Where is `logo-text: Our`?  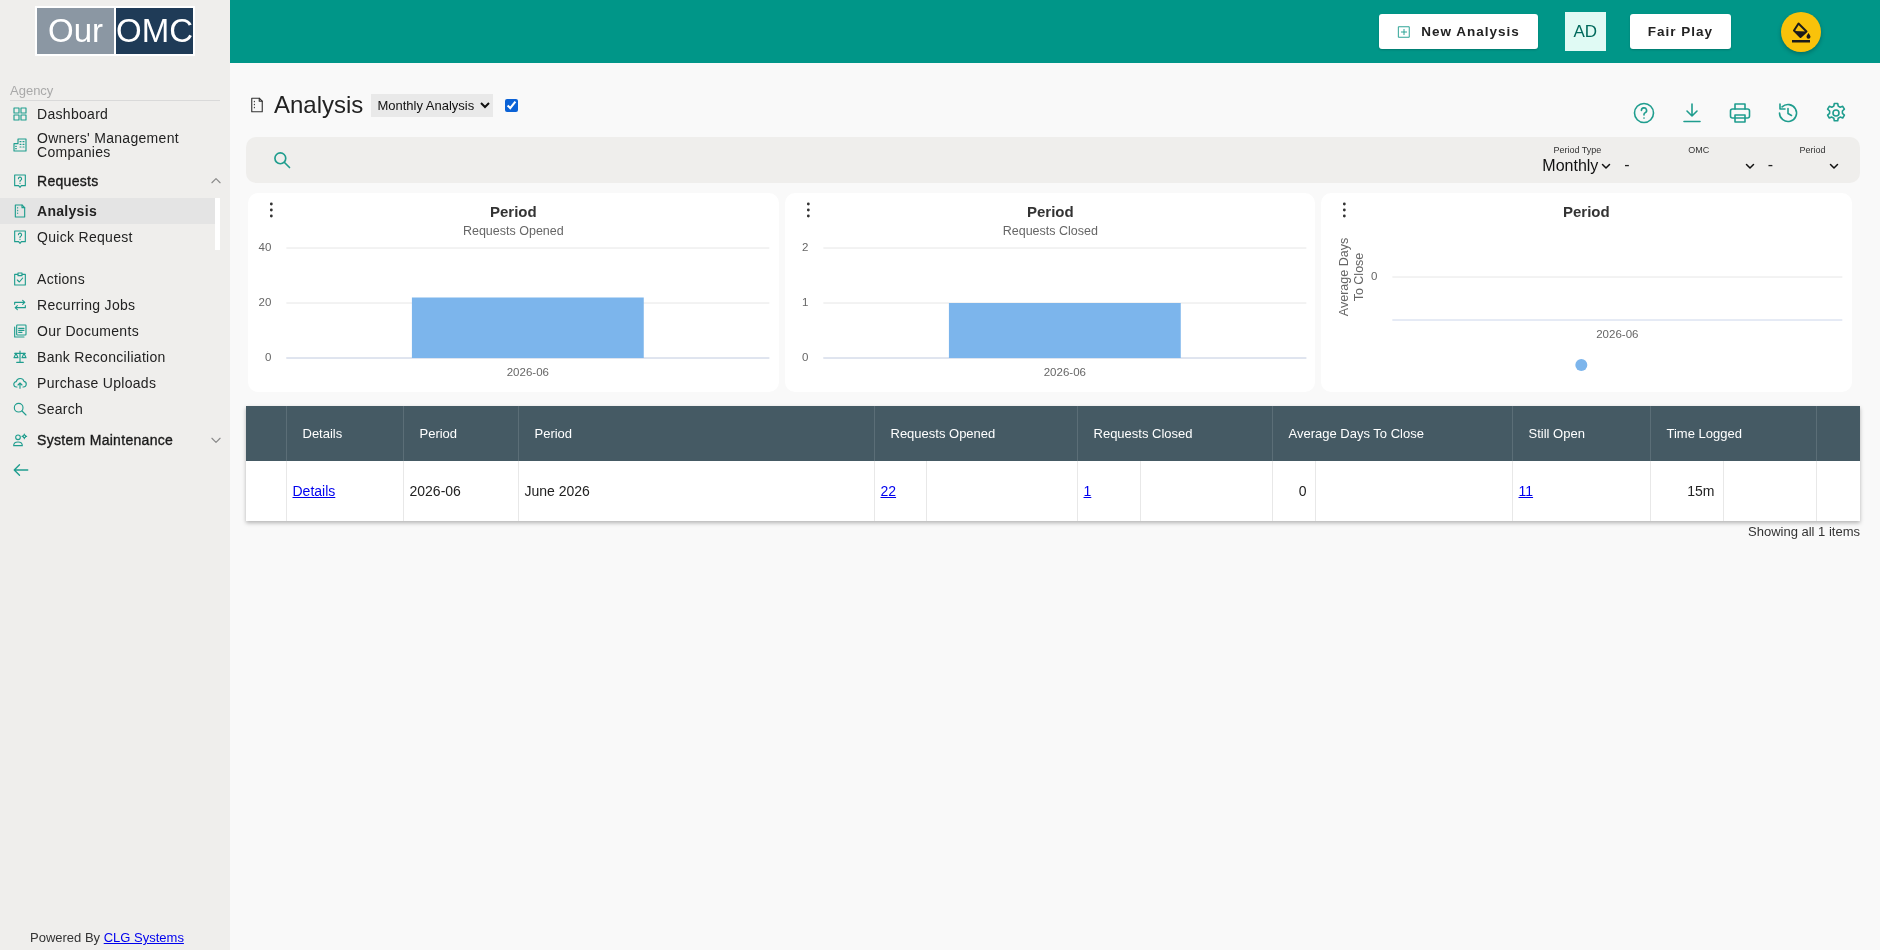
logo-text: Our is located at coordinates (75, 31).